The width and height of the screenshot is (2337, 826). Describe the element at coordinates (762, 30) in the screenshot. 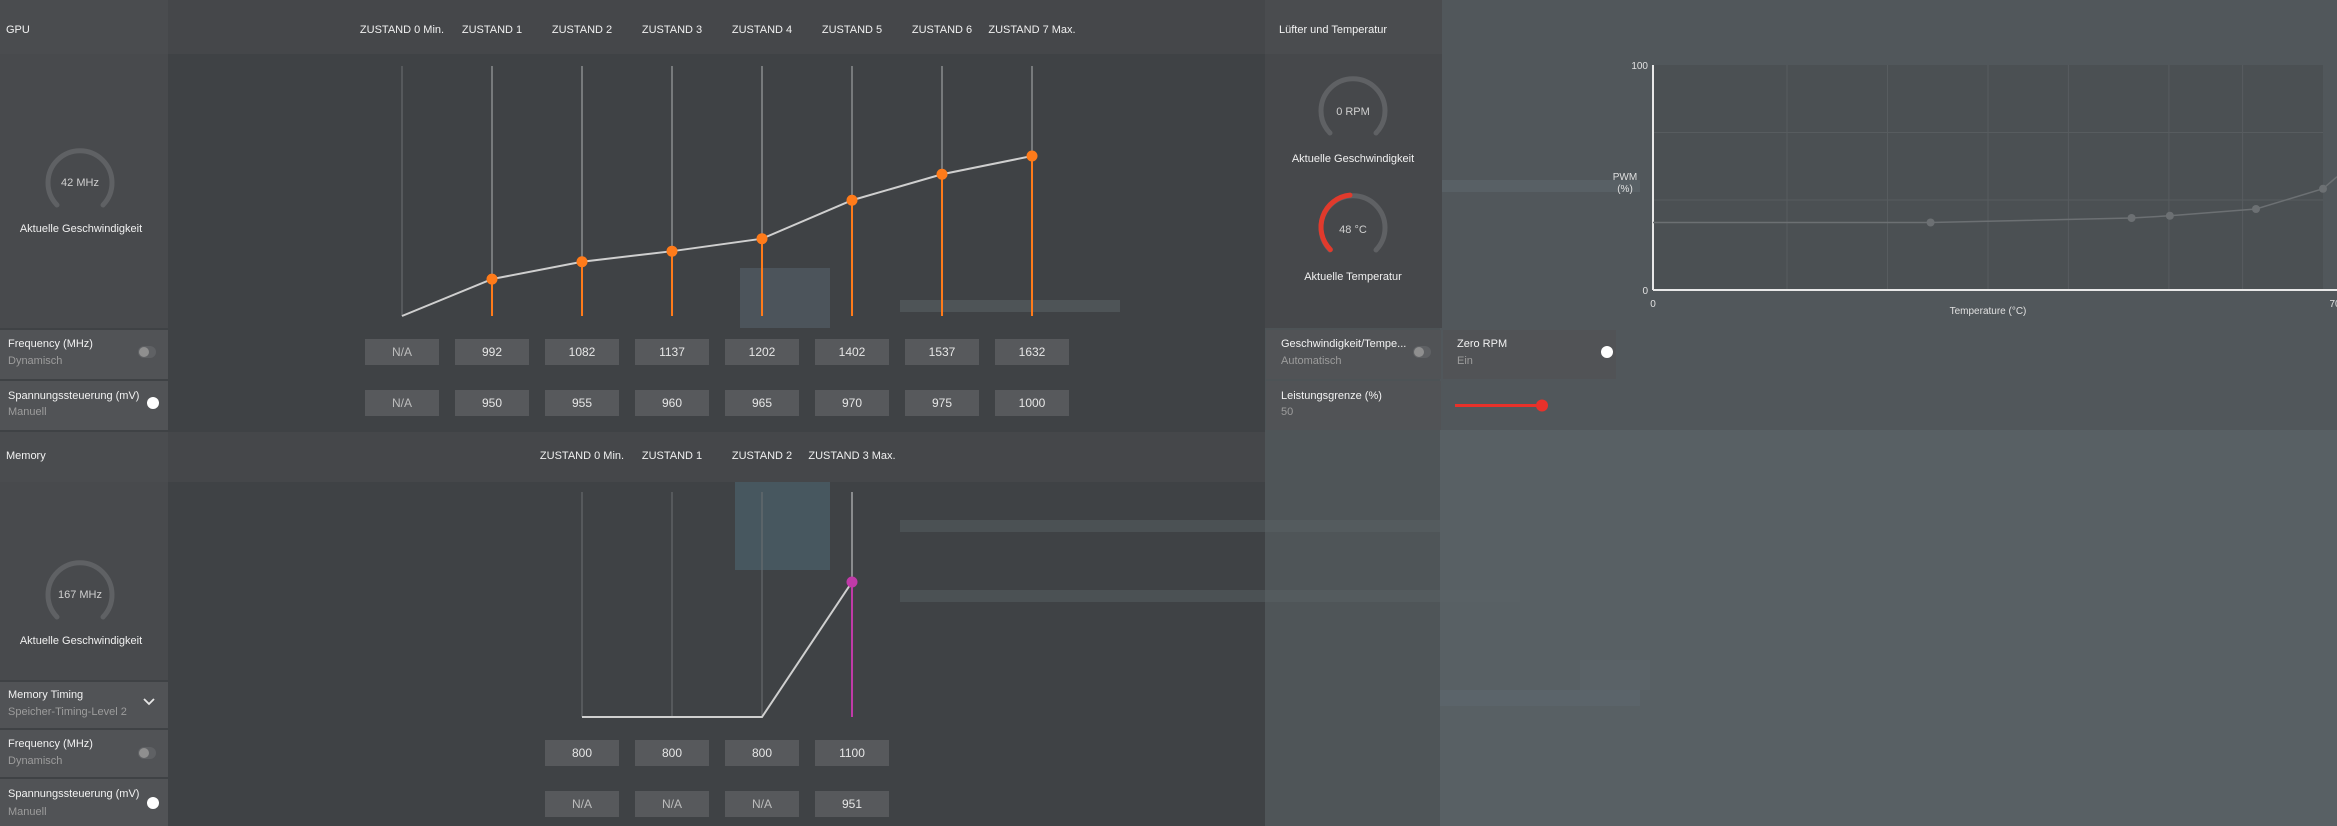

I see `gpu-state-header: ZUSTAND 4` at that location.